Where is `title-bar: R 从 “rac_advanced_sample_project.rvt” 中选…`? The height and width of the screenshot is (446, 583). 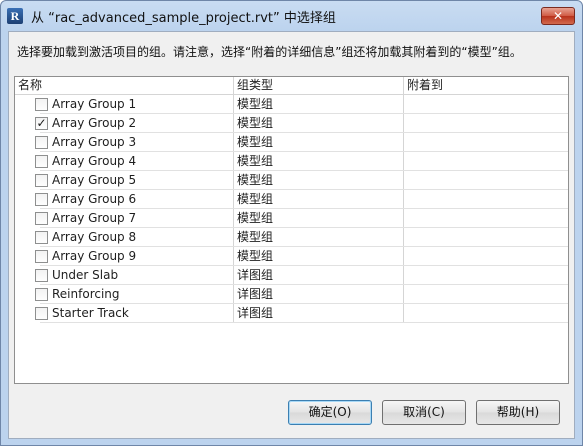
title-bar: R 从 “rac_advanced_sample_project.rvt” 中选… is located at coordinates (291, 16).